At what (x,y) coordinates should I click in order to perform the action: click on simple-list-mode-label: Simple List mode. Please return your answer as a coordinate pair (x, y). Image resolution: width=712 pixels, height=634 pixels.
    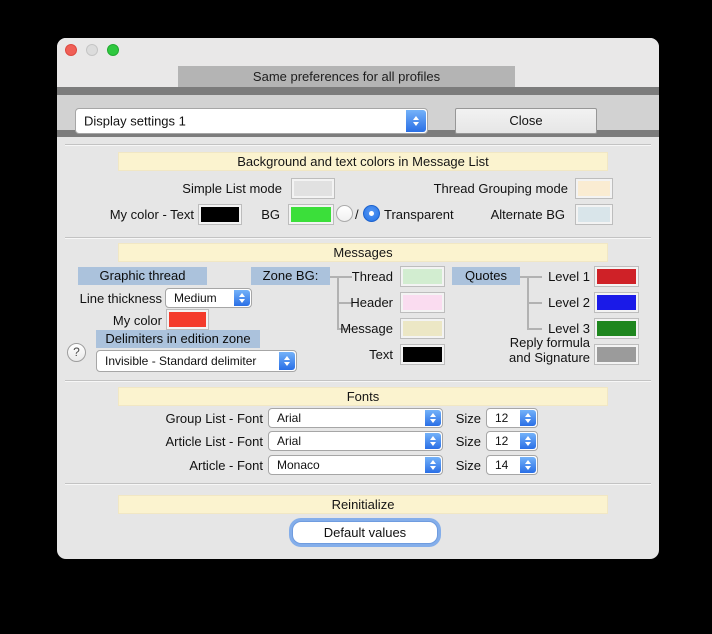
    Looking at the image, I should click on (232, 188).